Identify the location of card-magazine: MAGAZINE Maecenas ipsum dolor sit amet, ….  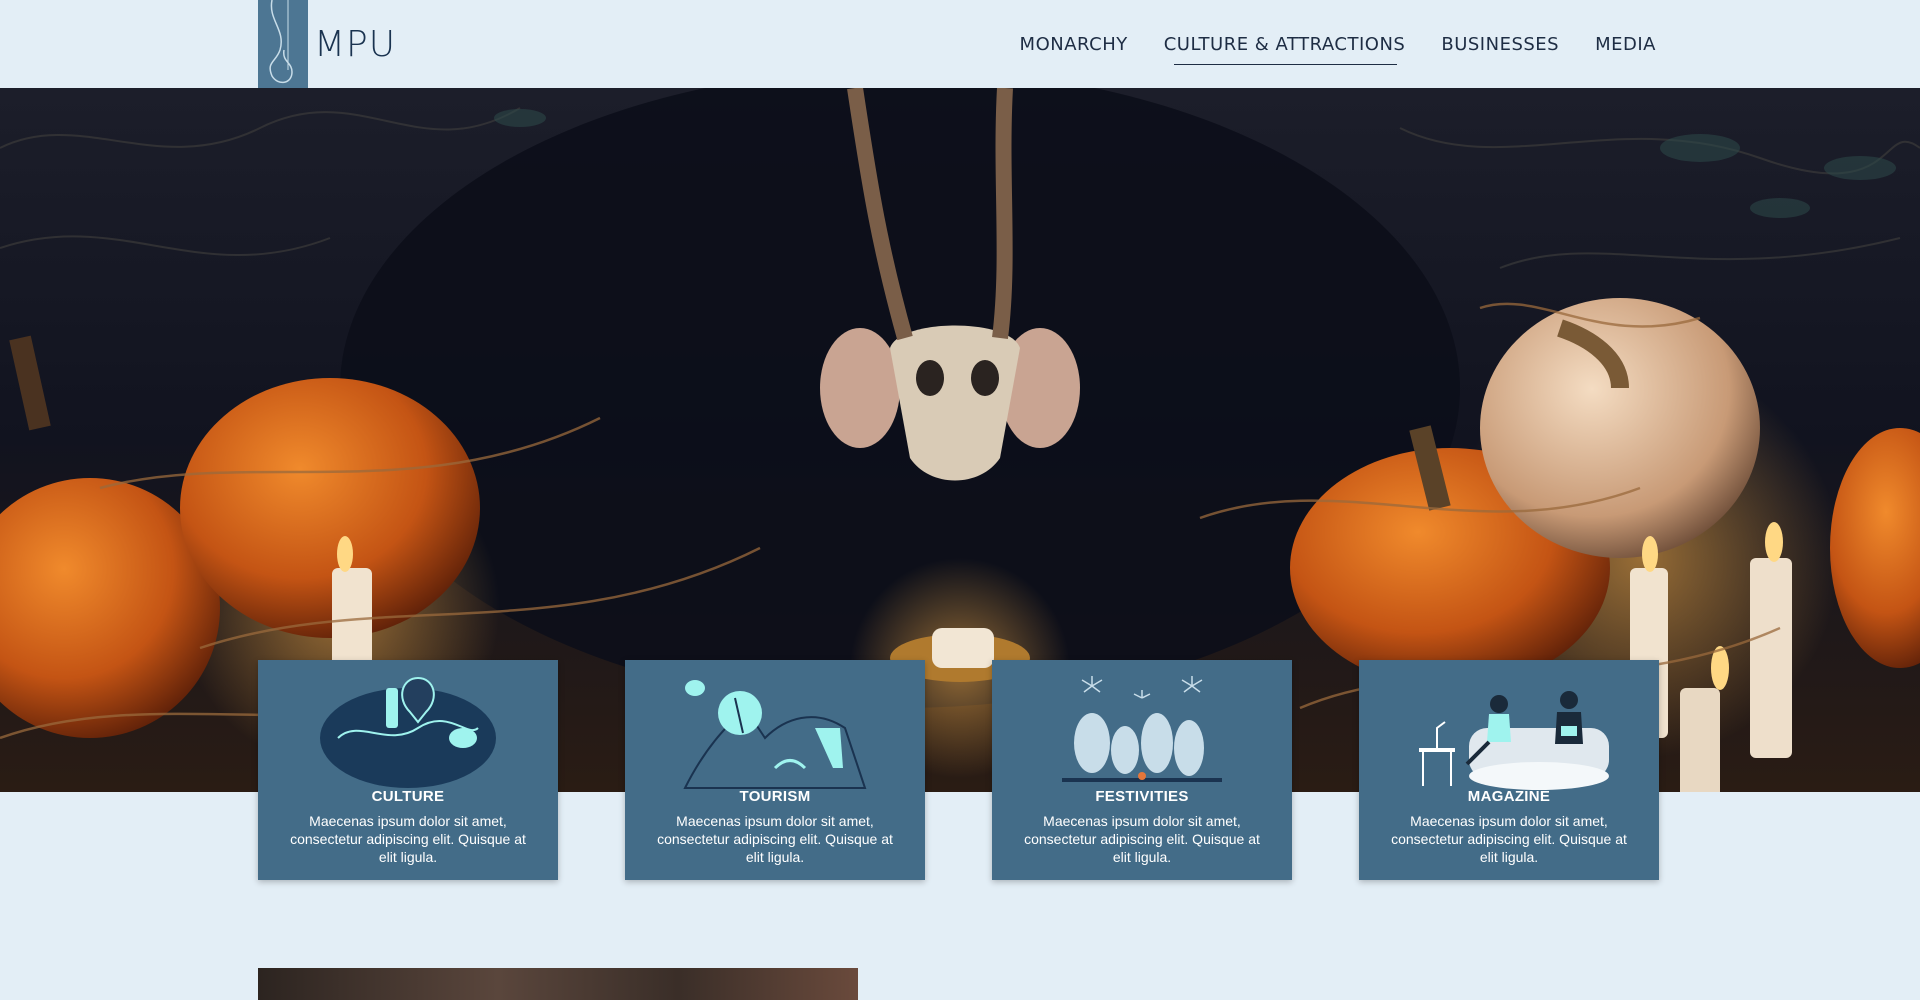
(1509, 770).